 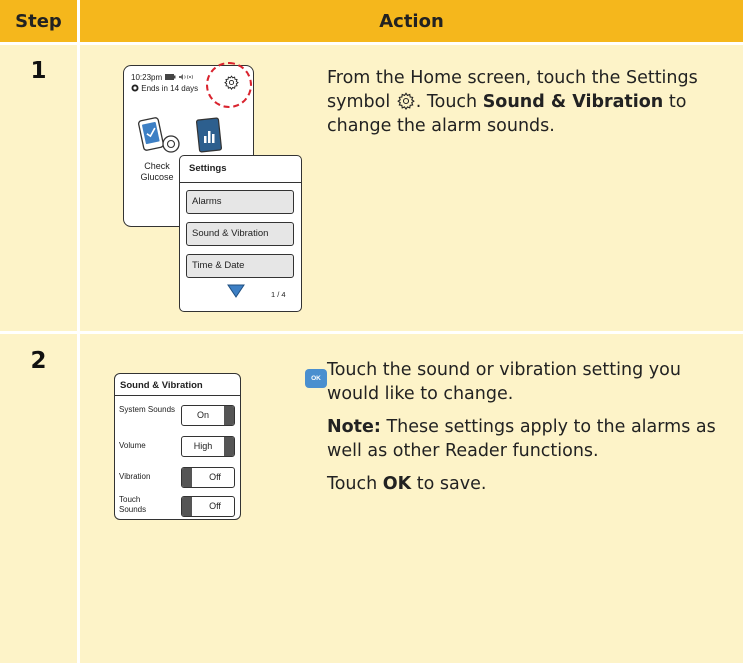 What do you see at coordinates (397, 484) in the screenshot?
I see `save-text-bold: OK` at bounding box center [397, 484].